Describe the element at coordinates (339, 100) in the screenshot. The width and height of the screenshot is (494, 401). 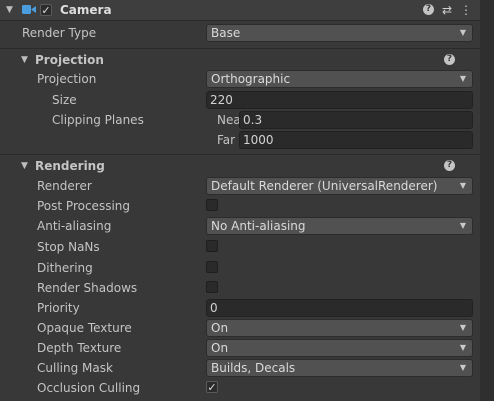
I see `size-field: 220` at that location.